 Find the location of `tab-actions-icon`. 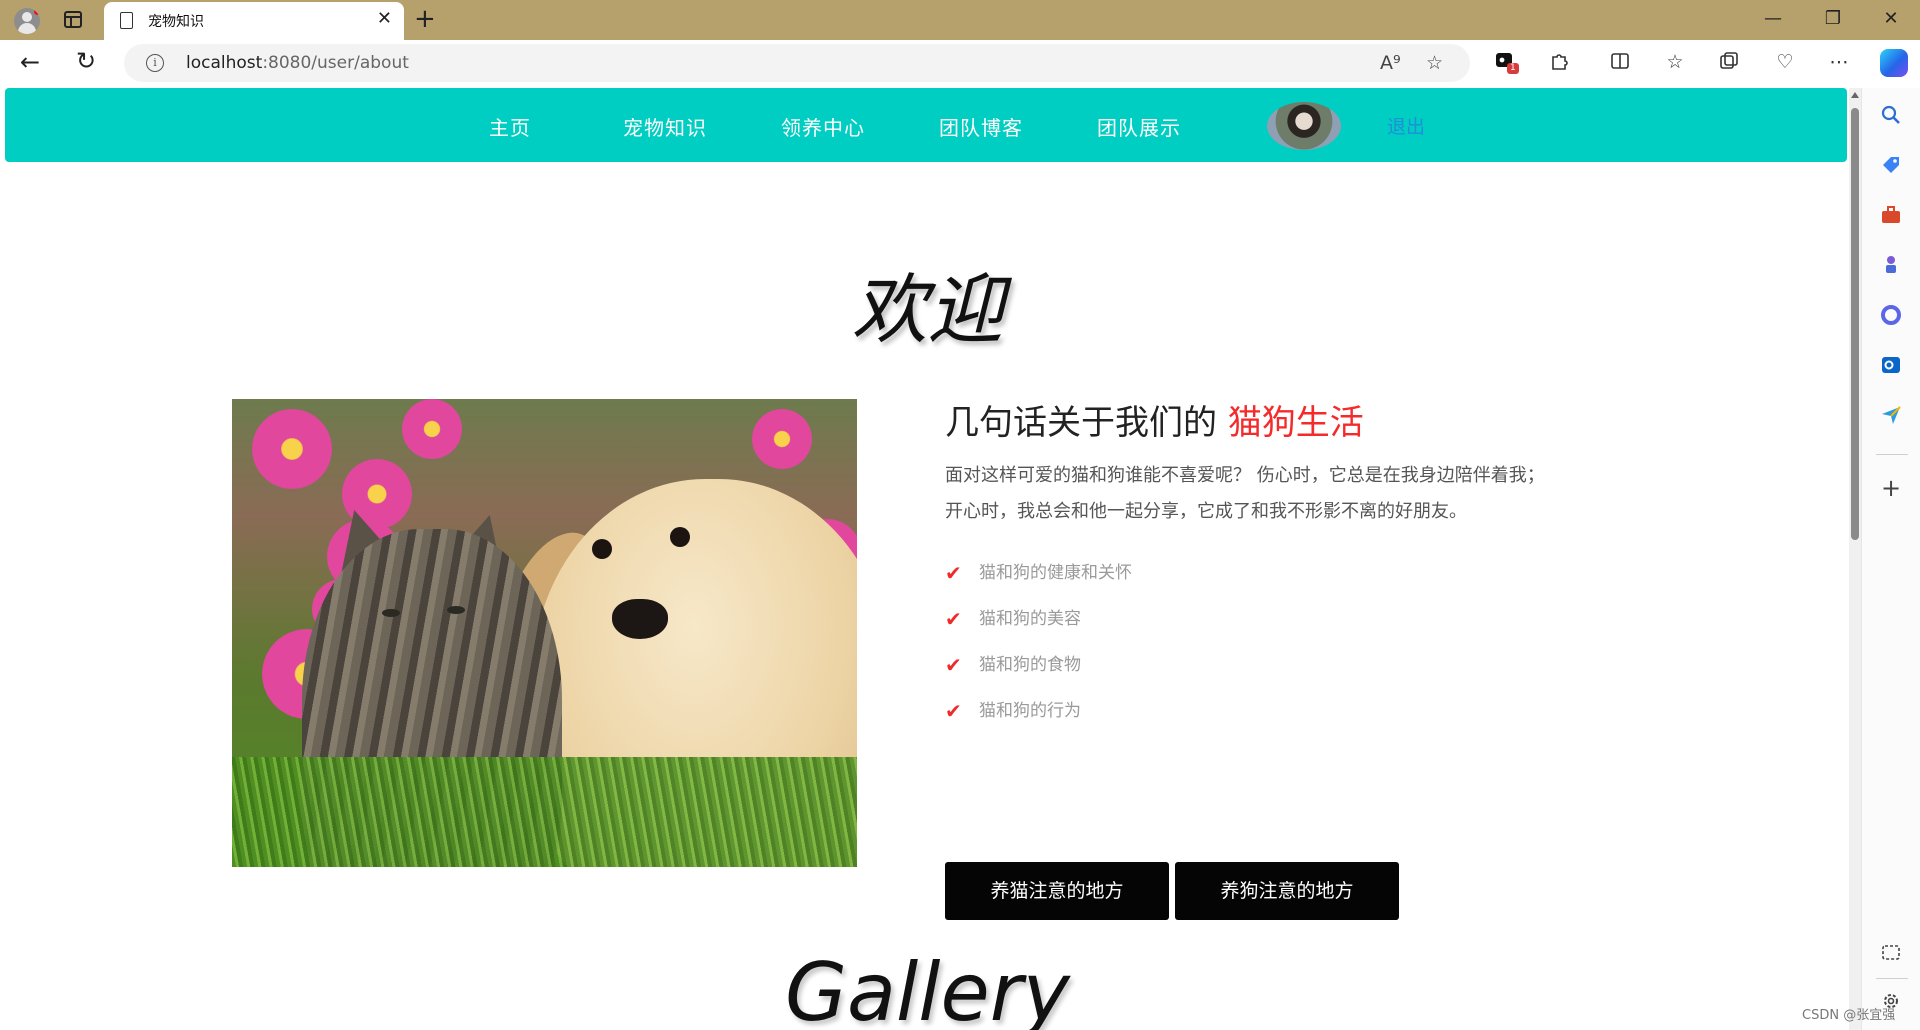

tab-actions-icon is located at coordinates (73, 19).